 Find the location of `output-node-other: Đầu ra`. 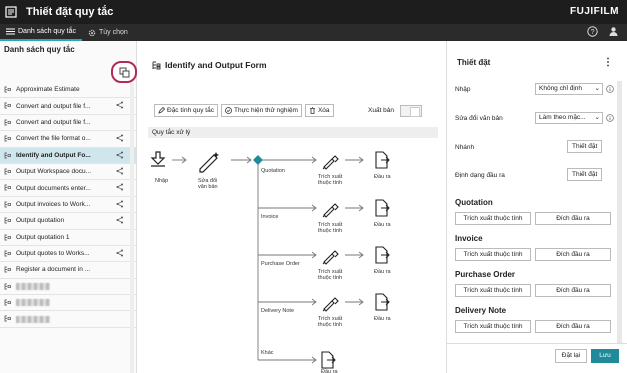

output-node-other: Đầu ra is located at coordinates (329, 362).